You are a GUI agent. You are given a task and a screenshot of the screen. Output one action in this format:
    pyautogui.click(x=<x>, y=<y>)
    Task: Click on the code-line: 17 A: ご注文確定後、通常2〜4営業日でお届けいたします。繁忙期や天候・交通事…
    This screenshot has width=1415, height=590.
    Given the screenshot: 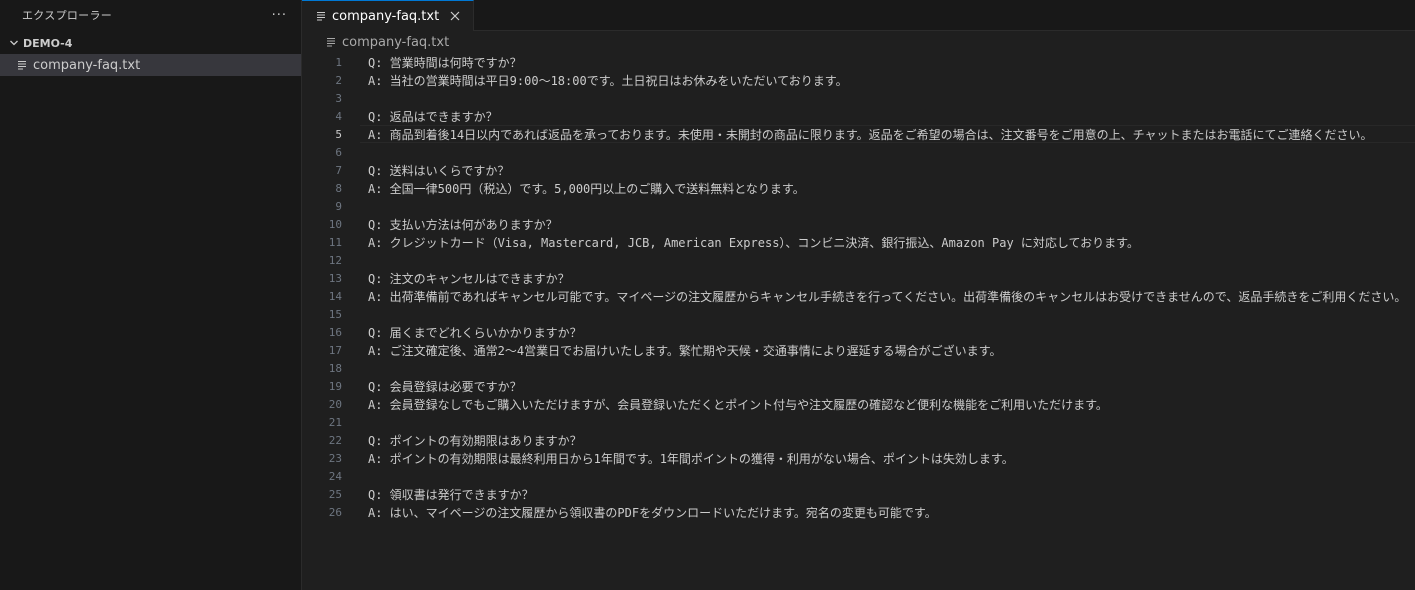 What is the action you would take?
    pyautogui.click(x=858, y=350)
    